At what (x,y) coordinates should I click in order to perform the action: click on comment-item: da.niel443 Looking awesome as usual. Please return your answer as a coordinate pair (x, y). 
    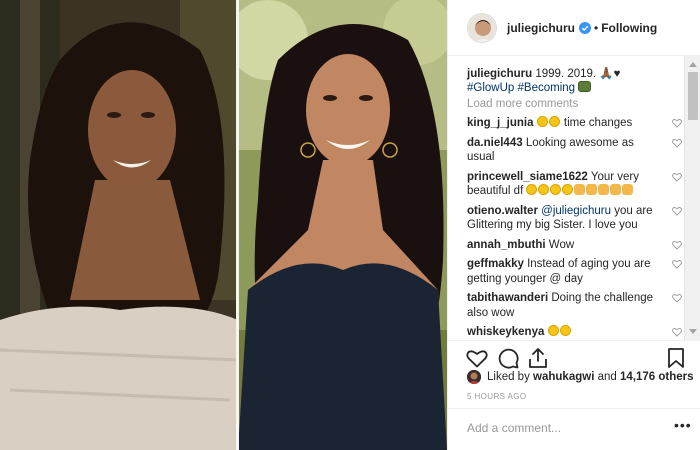
    Looking at the image, I should click on (574, 150).